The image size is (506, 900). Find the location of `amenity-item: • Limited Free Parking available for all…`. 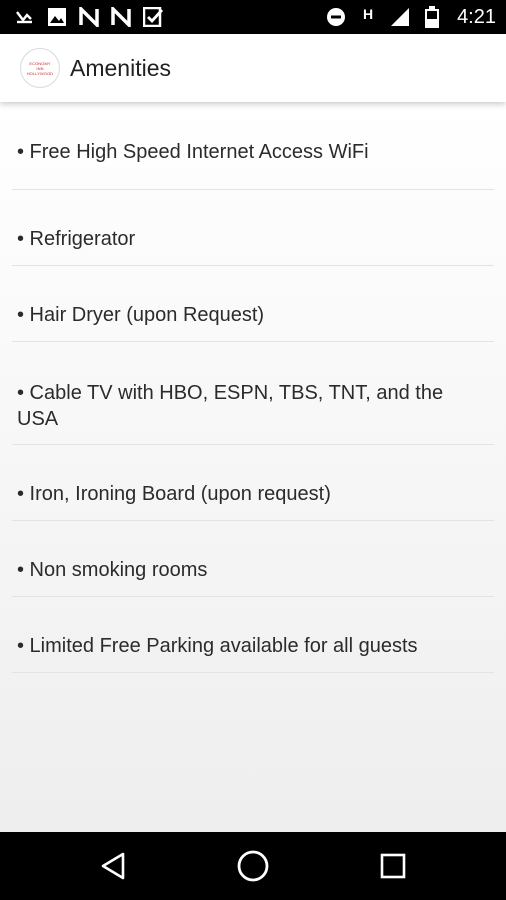

amenity-item: • Limited Free Parking available for all… is located at coordinates (253, 635).